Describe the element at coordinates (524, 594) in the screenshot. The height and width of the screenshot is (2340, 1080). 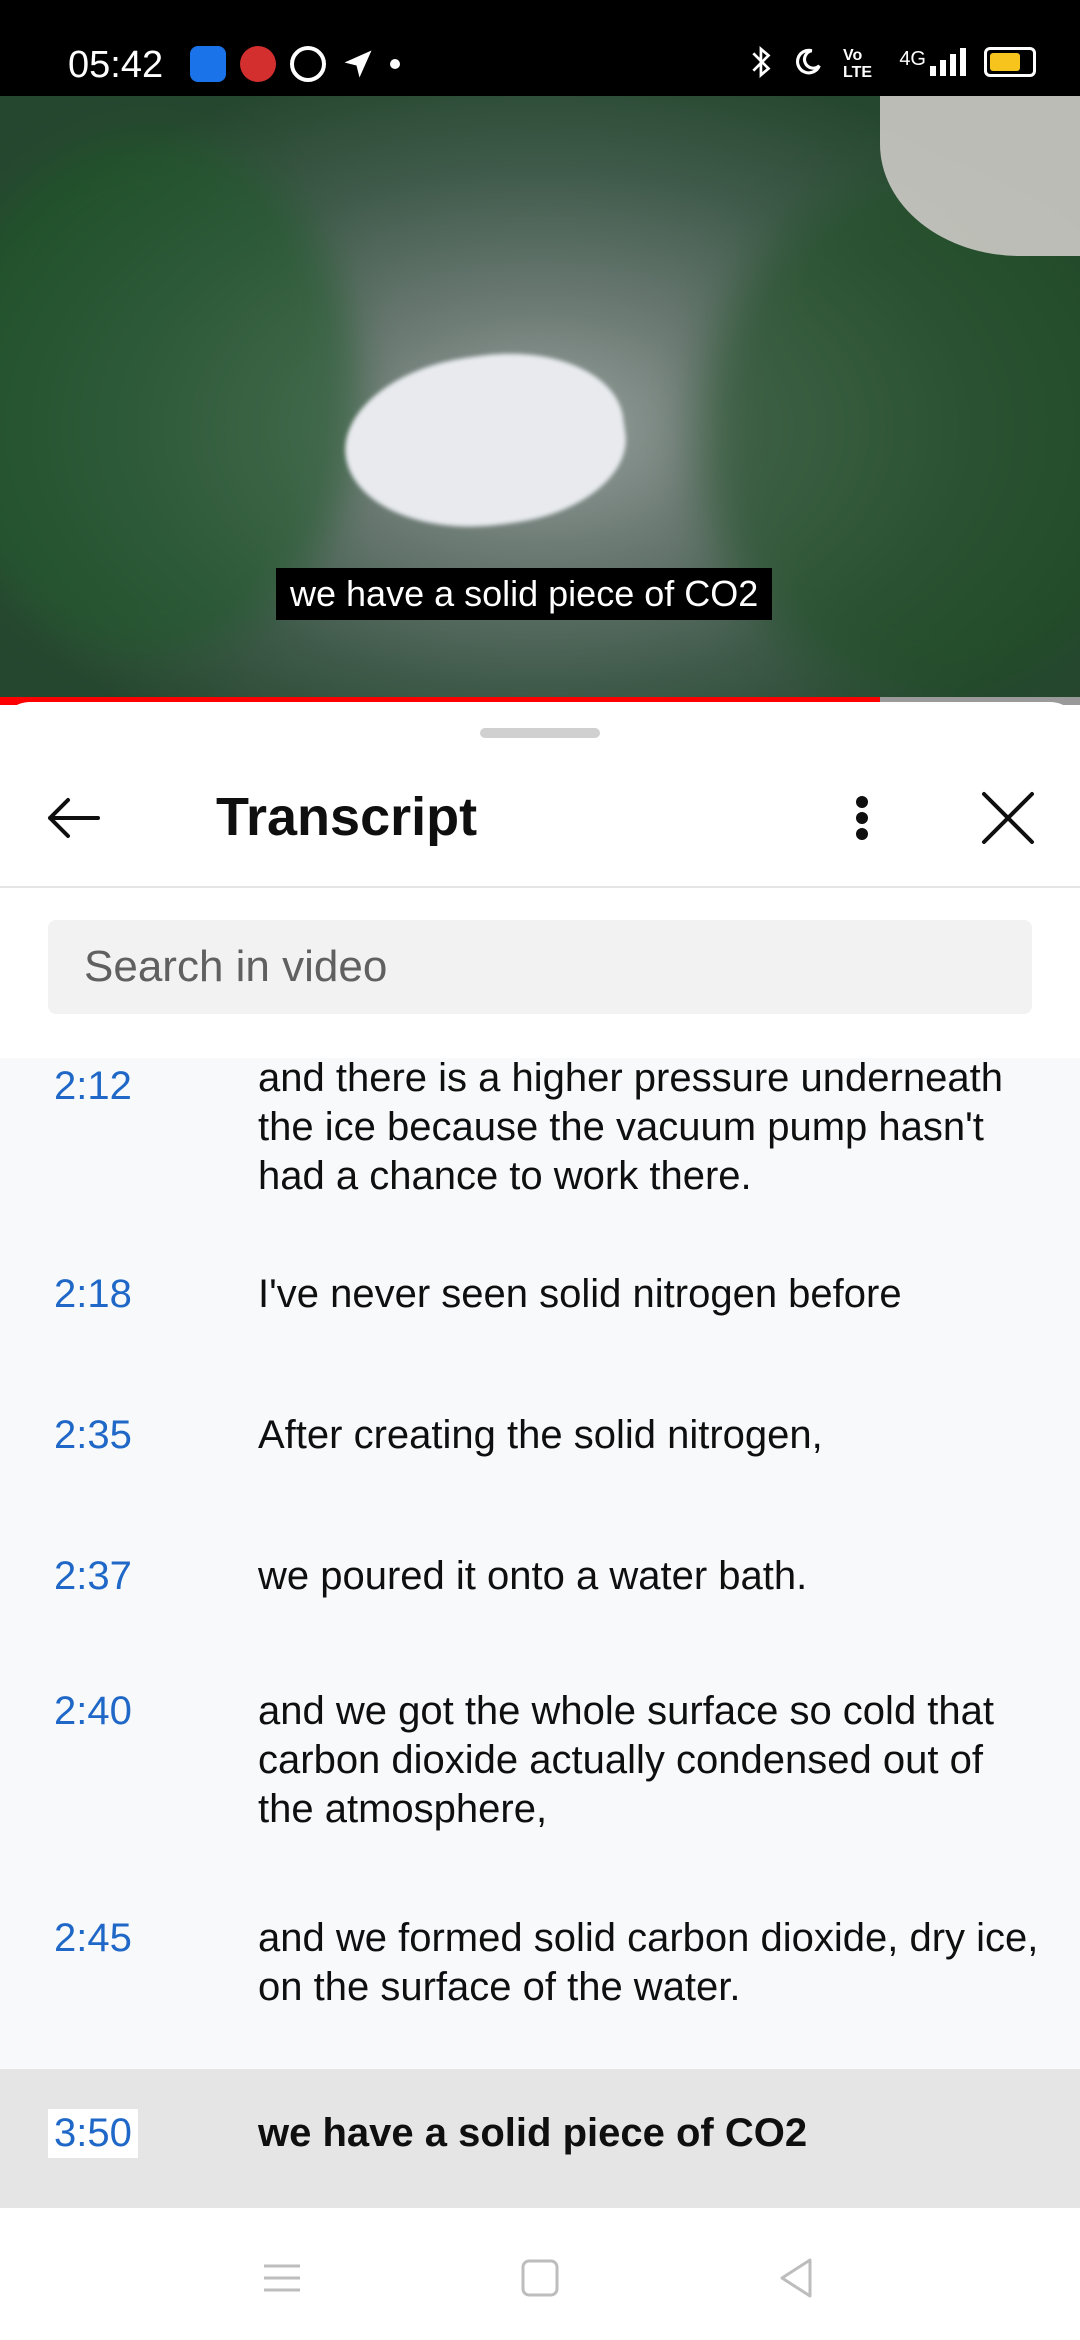
I see `video-subtitle: we have a solid piece of CO2` at that location.